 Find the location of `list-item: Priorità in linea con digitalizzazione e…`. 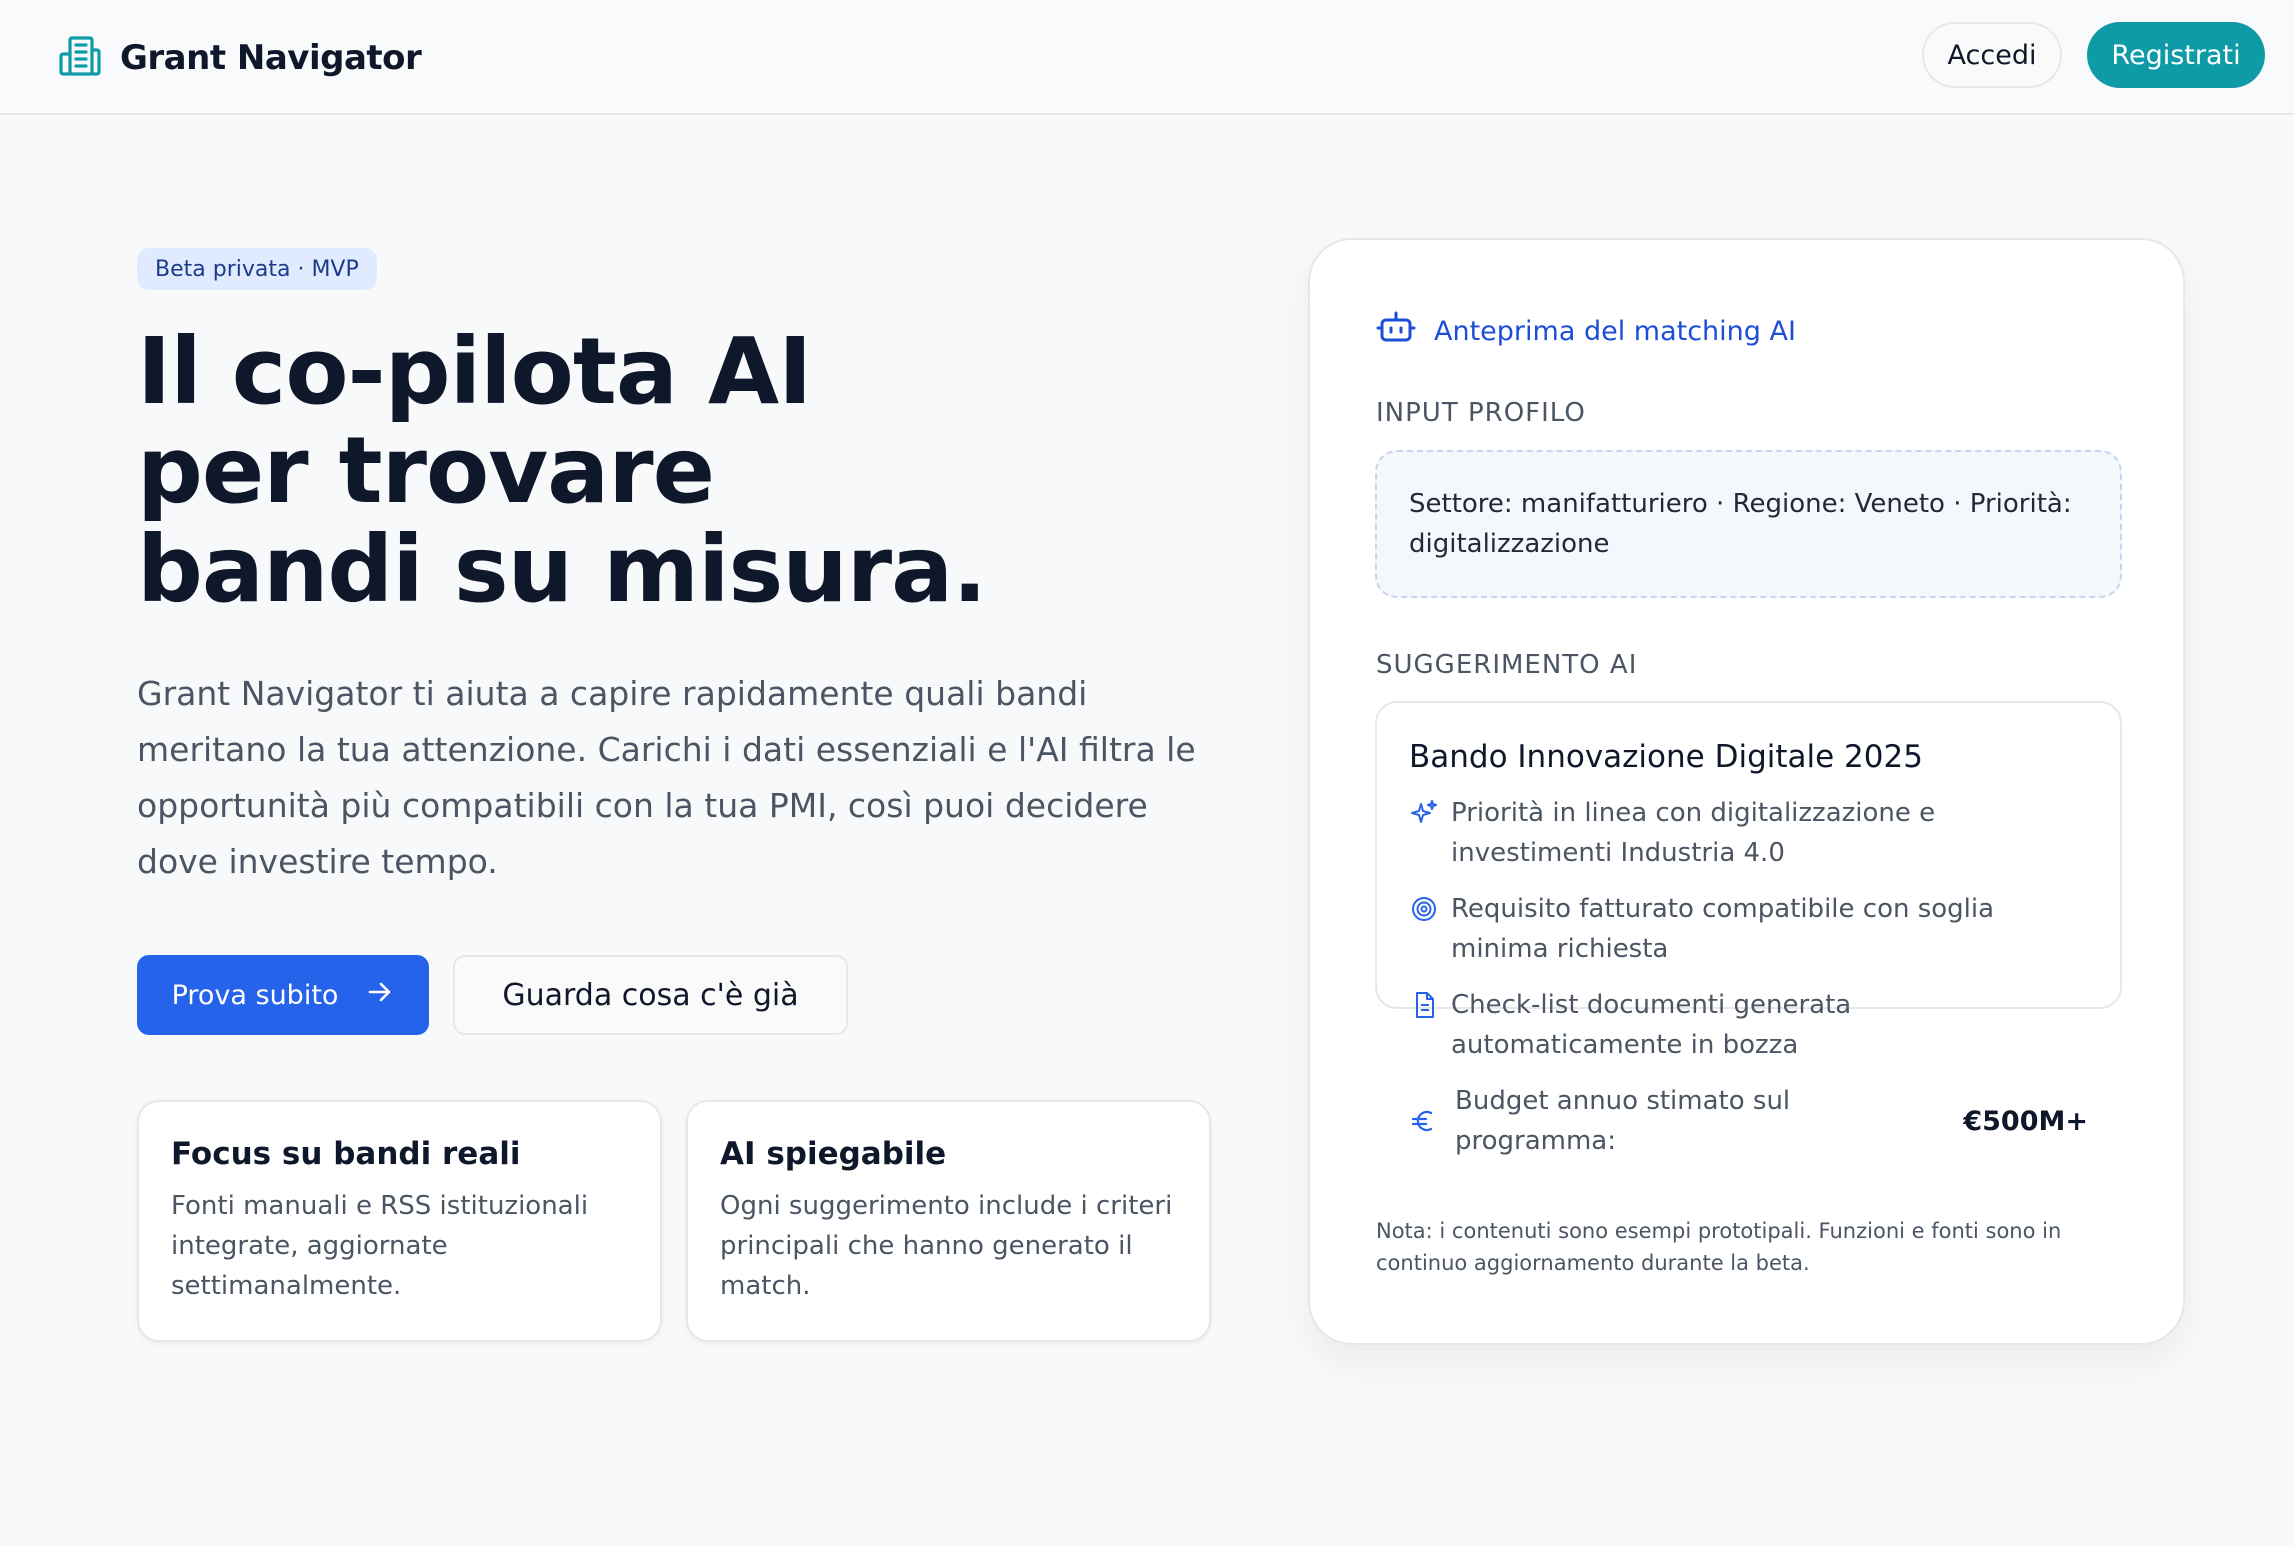

list-item: Priorità in linea con digitalizzazione e… is located at coordinates (1748, 833).